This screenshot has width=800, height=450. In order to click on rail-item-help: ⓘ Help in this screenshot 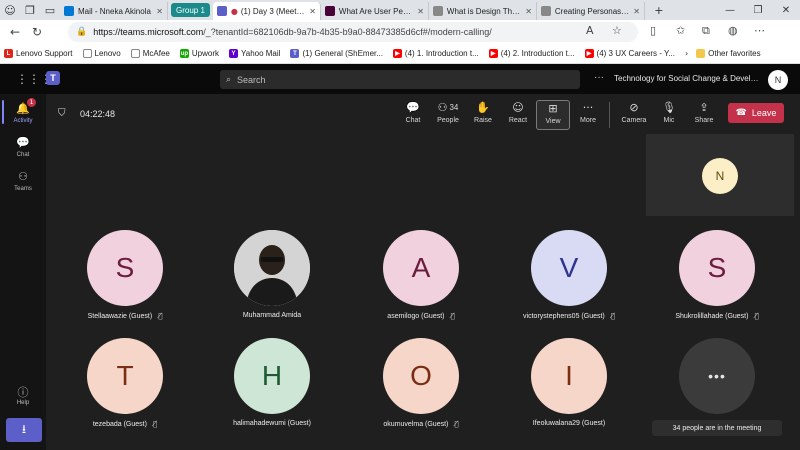, I will do `click(23, 395)`.